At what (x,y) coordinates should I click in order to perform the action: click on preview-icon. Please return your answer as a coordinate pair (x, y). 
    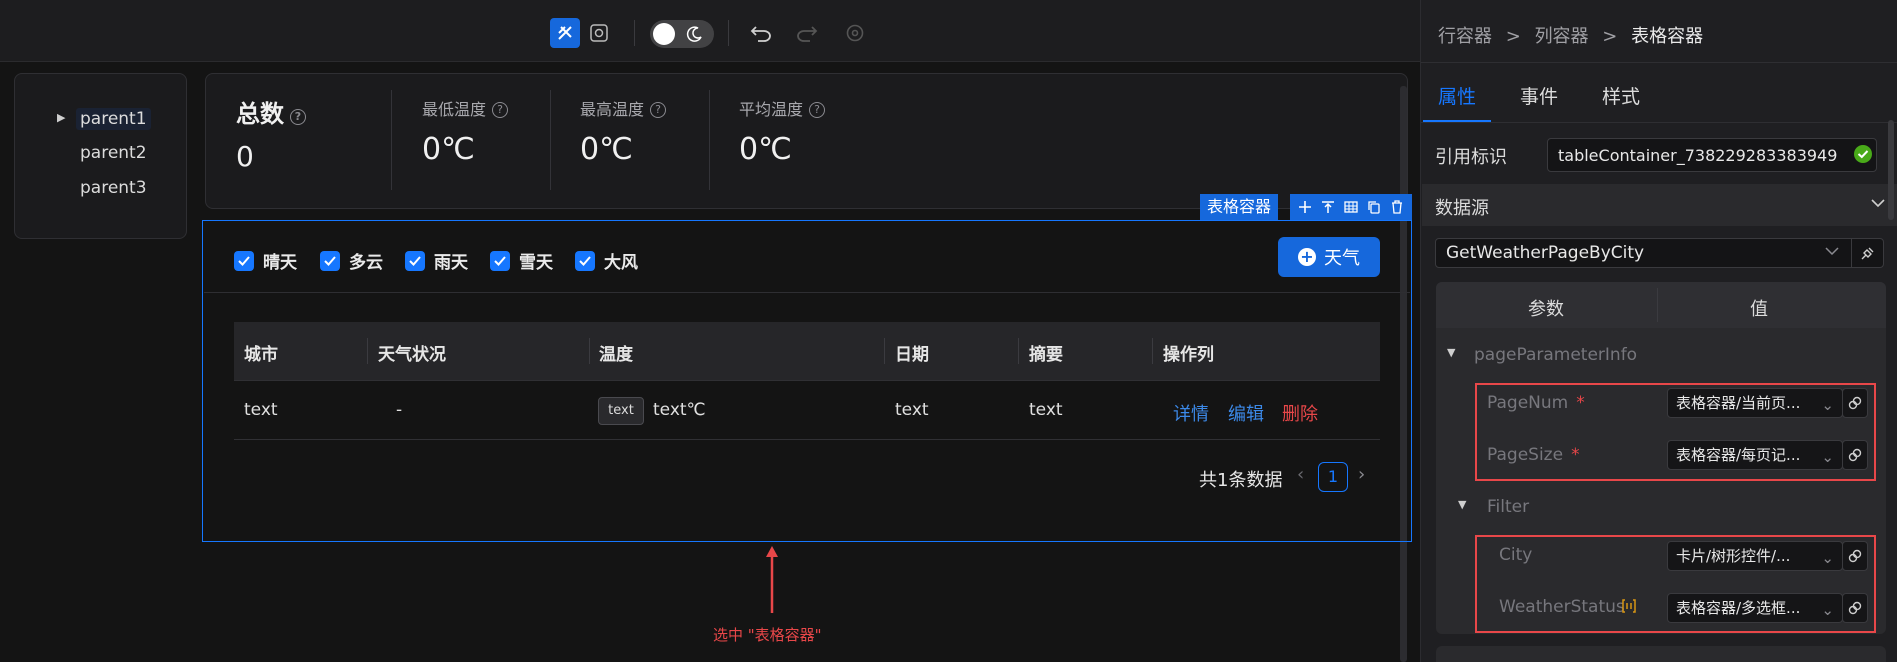
    Looking at the image, I should click on (599, 33).